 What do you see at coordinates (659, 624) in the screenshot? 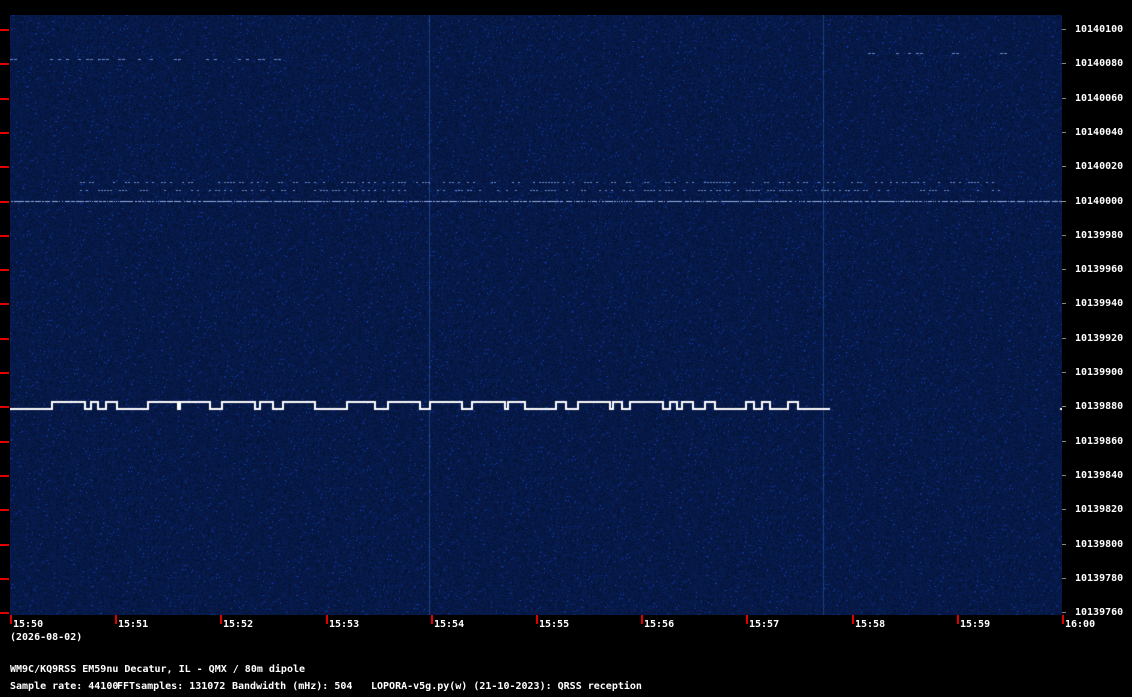
I see `x-tick-label: 15:56` at bounding box center [659, 624].